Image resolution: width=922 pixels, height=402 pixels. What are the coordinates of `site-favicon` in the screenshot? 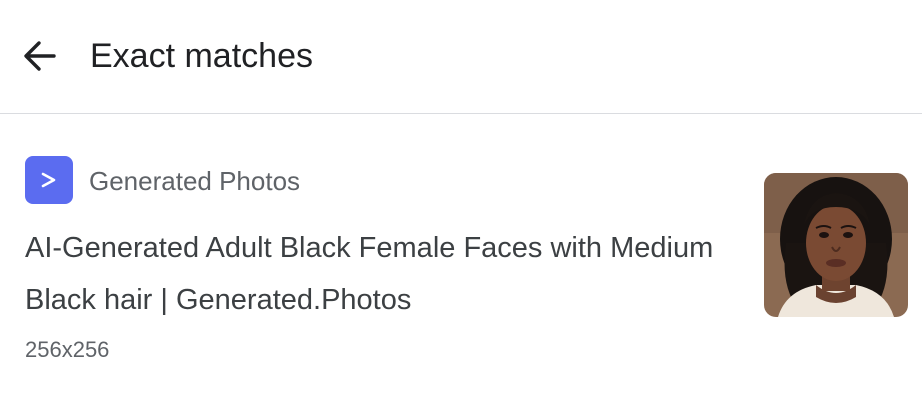 It's located at (49, 180).